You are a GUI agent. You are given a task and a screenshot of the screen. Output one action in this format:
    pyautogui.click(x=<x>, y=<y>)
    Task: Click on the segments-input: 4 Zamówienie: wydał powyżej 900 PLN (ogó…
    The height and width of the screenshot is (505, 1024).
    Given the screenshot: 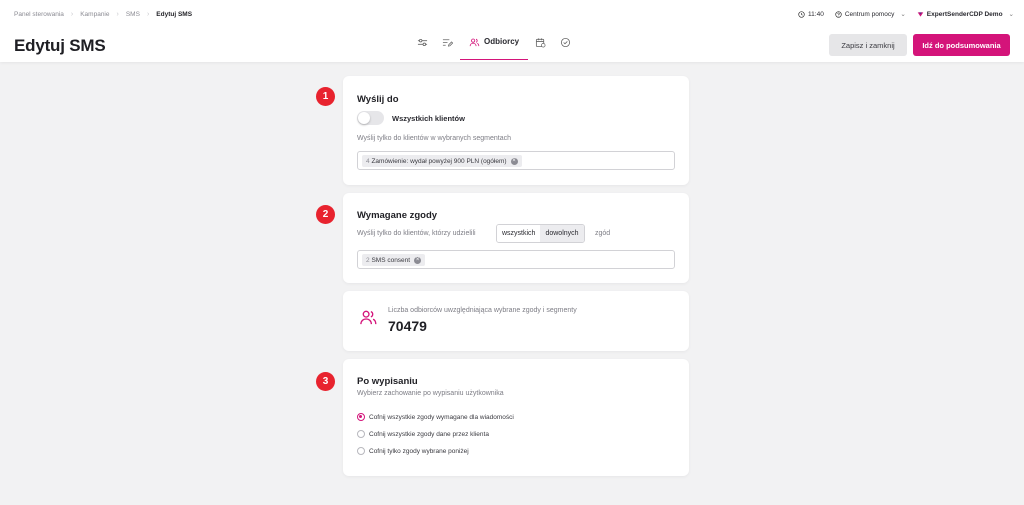 What is the action you would take?
    pyautogui.click(x=516, y=160)
    